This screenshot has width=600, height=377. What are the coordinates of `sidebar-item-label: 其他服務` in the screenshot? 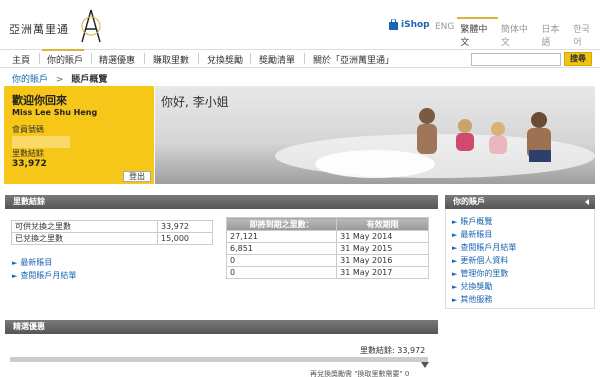 It's located at (476, 299).